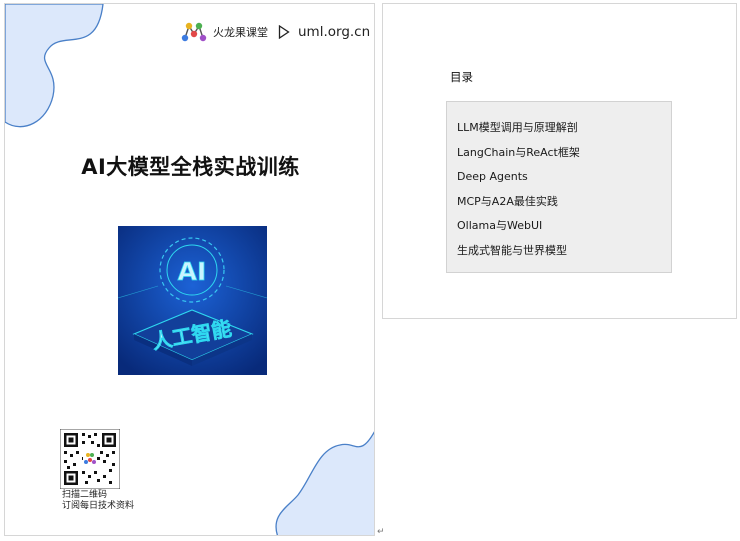 The image size is (740, 541). What do you see at coordinates (518, 251) in the screenshot?
I see `toc-item: 生成式智能与世界模型` at bounding box center [518, 251].